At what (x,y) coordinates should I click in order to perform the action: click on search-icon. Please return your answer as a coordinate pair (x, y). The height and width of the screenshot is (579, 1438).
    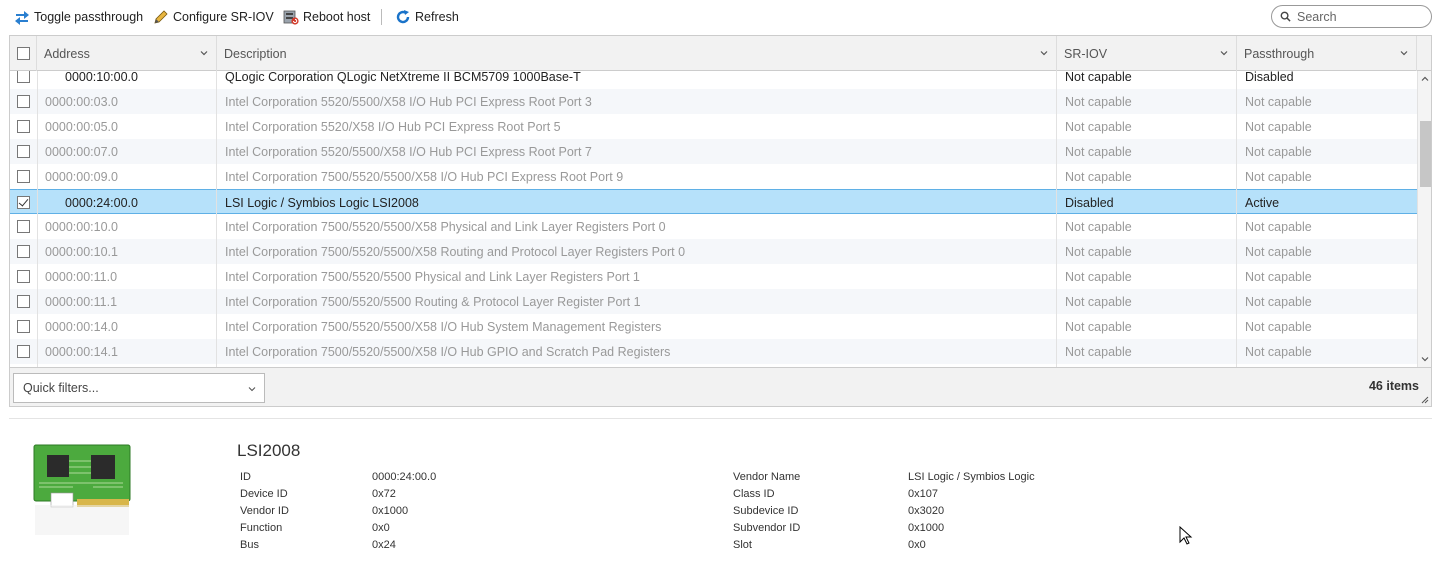
    Looking at the image, I should click on (1285, 16).